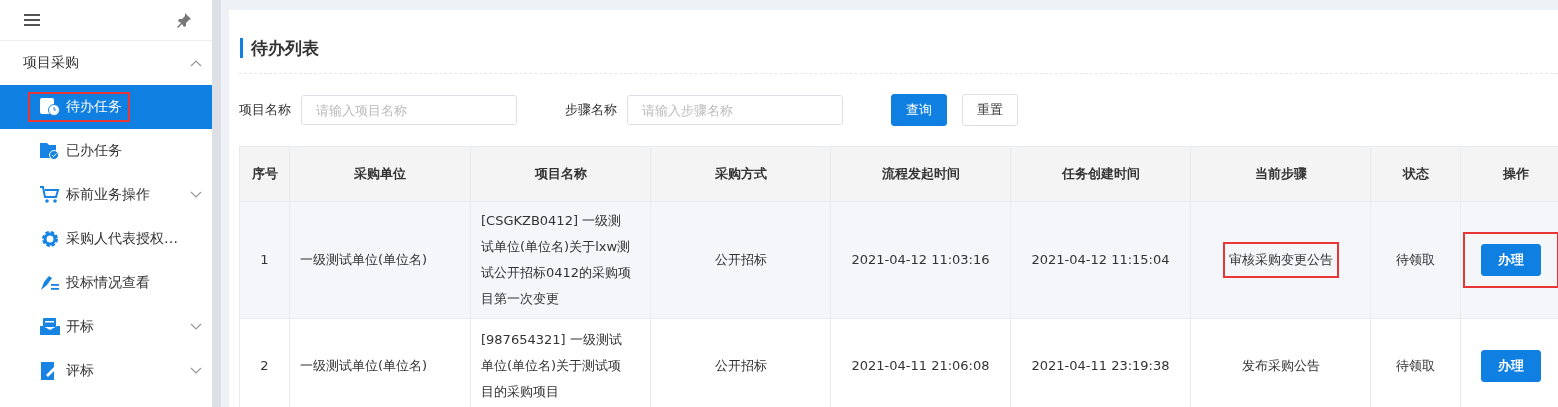 This screenshot has height=407, width=1558. I want to click on table-cell: 2021-04-12 11:15:04, so click(1100, 260).